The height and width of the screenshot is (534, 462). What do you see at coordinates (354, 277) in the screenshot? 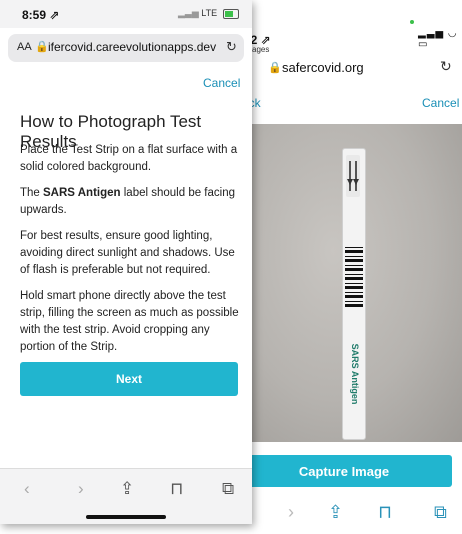
I see `barcode-icon` at bounding box center [354, 277].